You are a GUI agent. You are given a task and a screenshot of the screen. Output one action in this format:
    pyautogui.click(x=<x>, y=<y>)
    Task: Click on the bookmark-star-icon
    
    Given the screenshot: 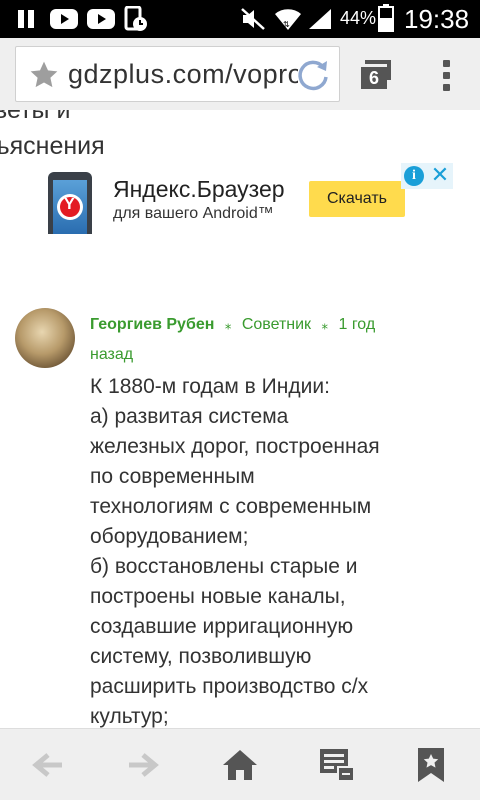 What is the action you would take?
    pyautogui.click(x=44, y=75)
    